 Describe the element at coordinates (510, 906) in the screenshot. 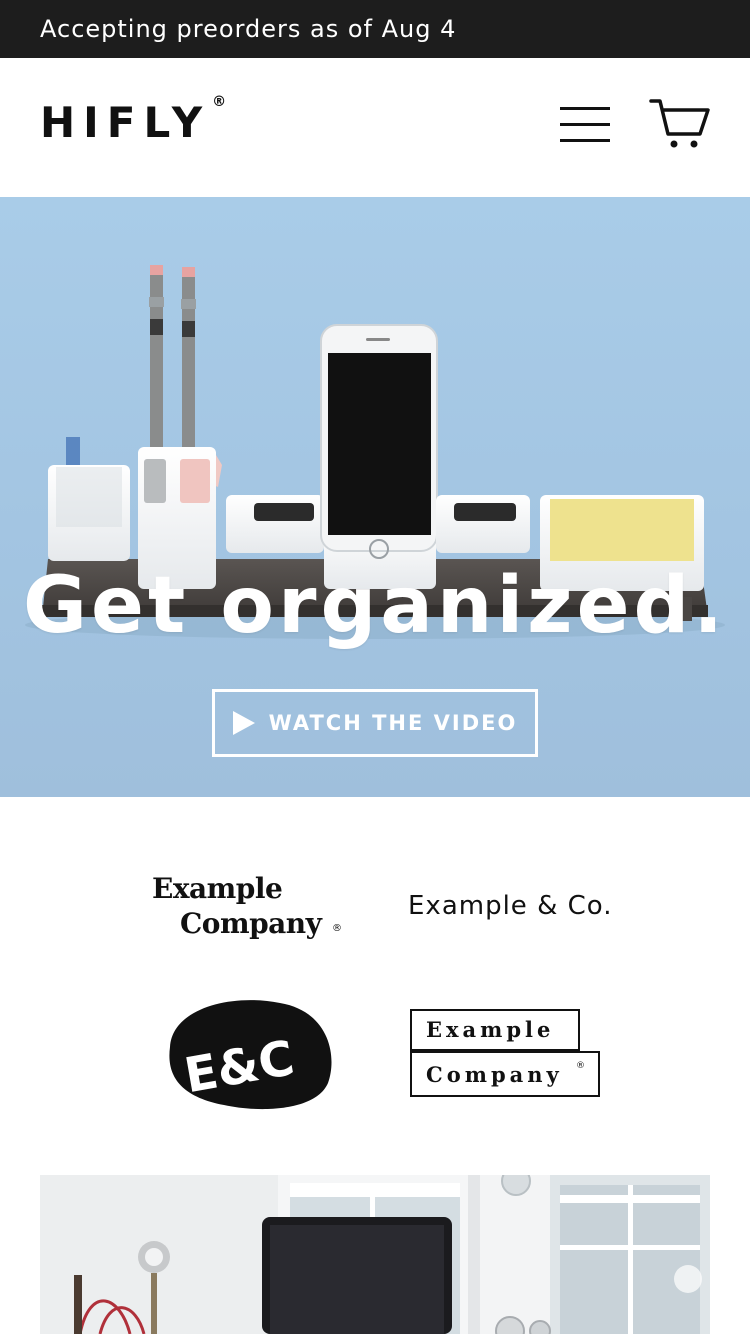

I see `press-logo-2: Example & Co.` at that location.